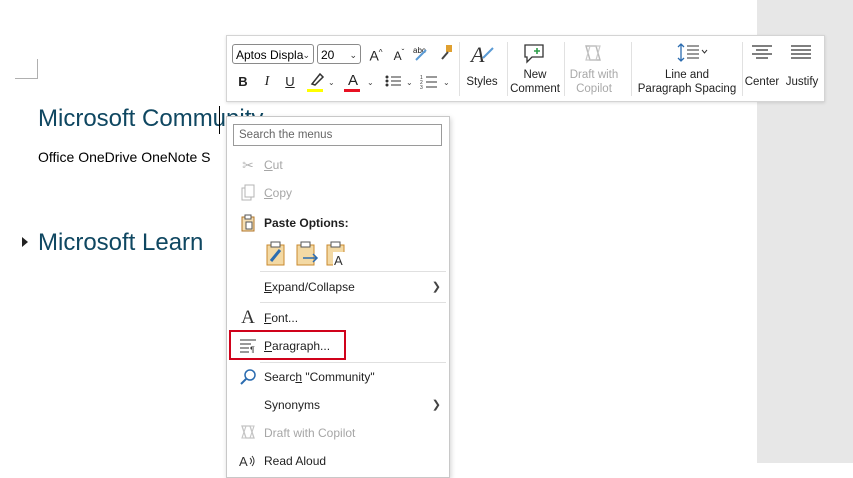 The width and height of the screenshot is (853, 478). Describe the element at coordinates (315, 90) in the screenshot. I see `highlight-color-swatch` at that location.